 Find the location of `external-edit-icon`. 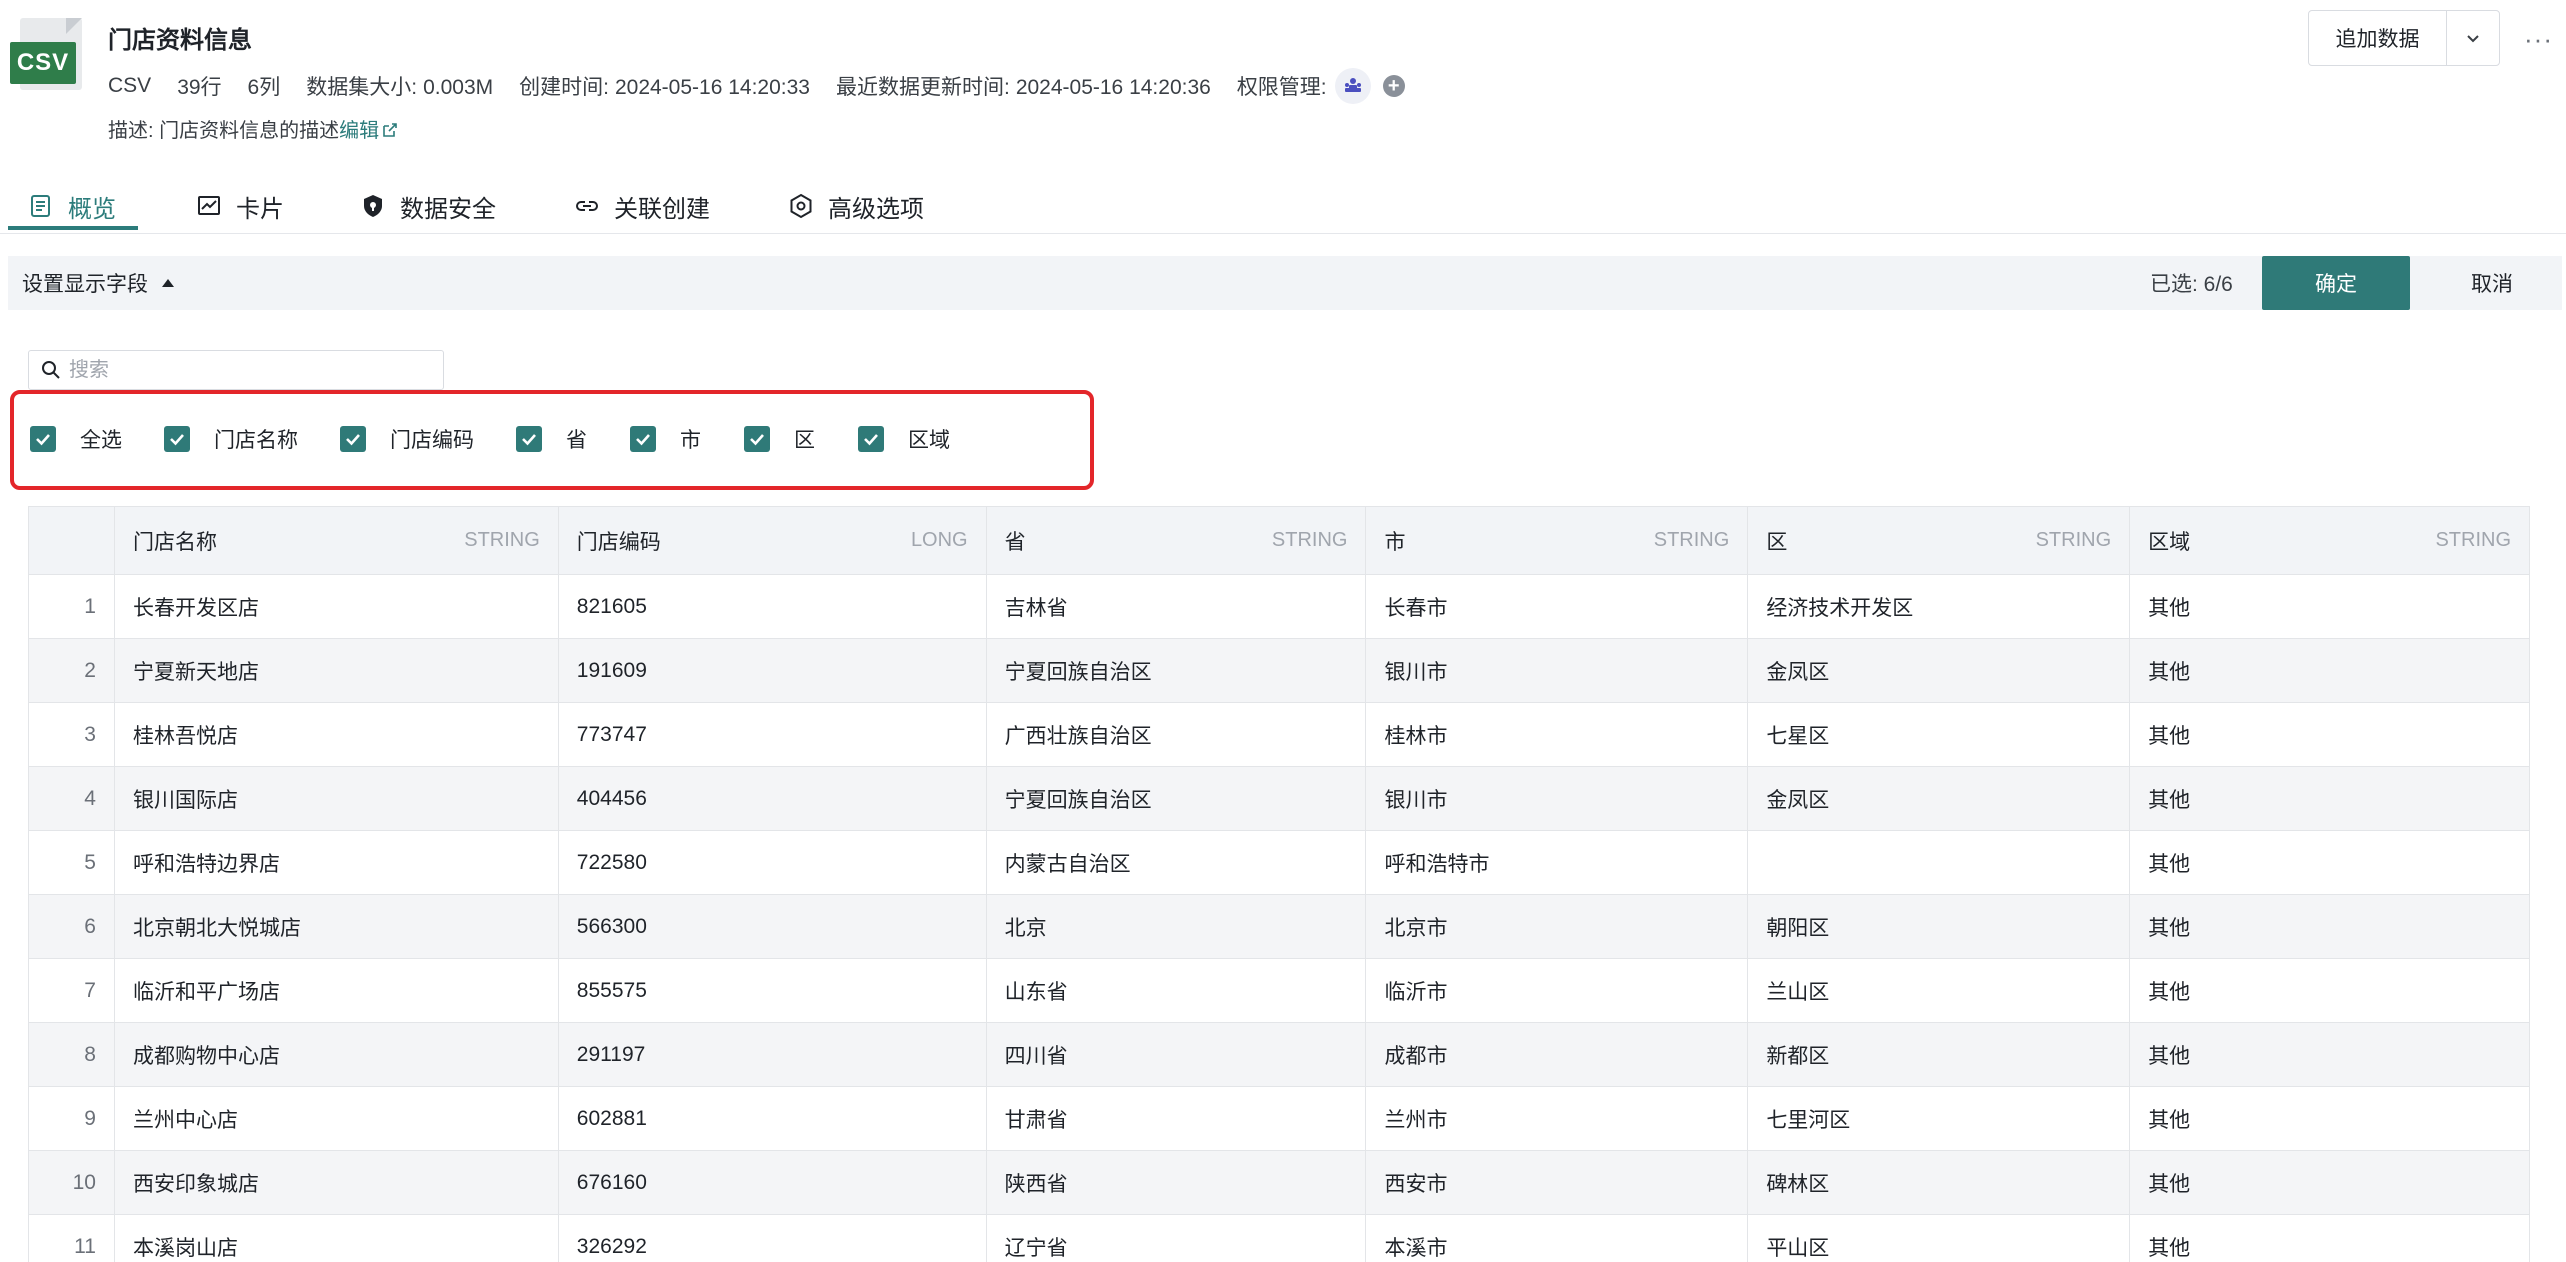

external-edit-icon is located at coordinates (390, 130).